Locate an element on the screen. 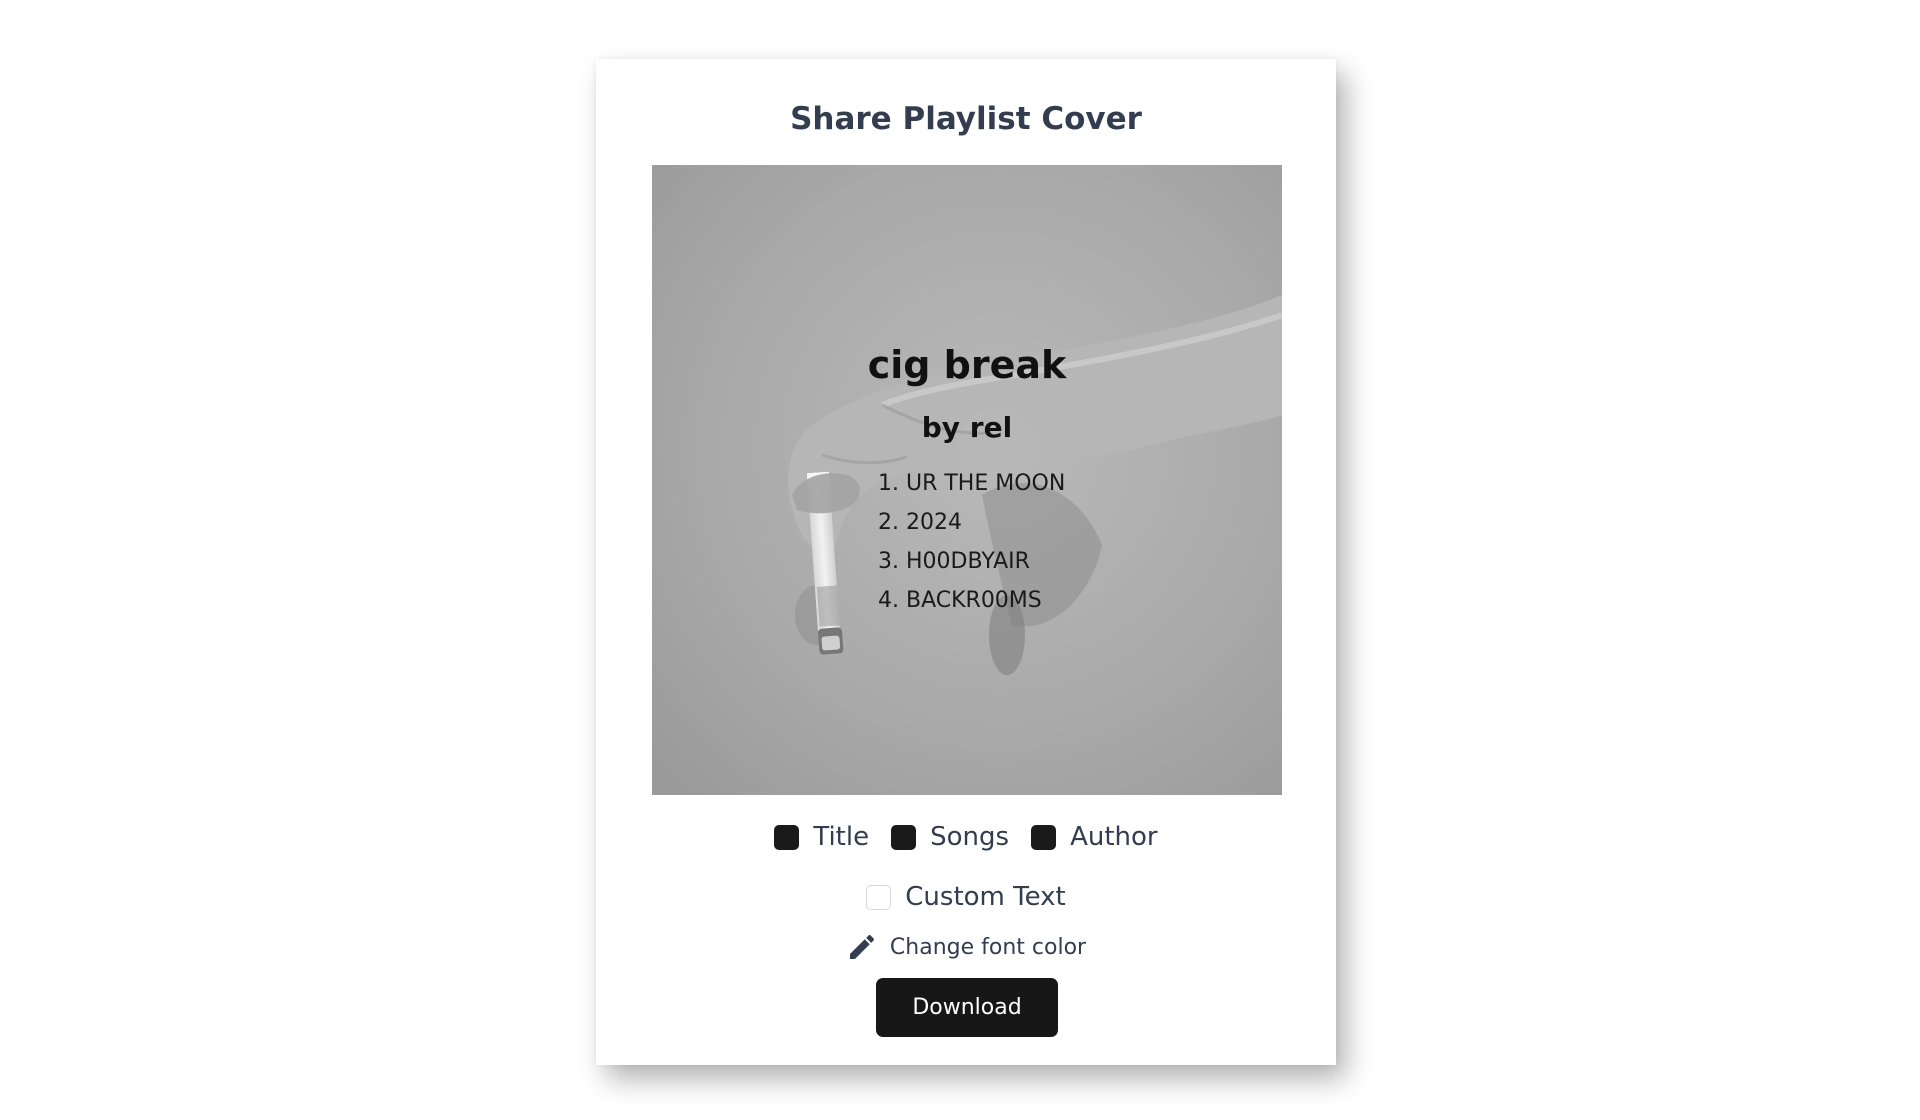 The height and width of the screenshot is (1120, 1920). custom-text-toggle: Custom Text is located at coordinates (966, 897).